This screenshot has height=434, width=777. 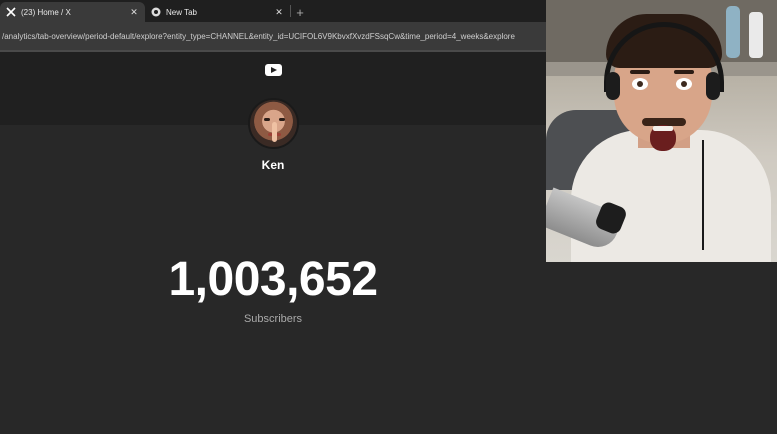 What do you see at coordinates (156, 12) in the screenshot?
I see `chrome-icon` at bounding box center [156, 12].